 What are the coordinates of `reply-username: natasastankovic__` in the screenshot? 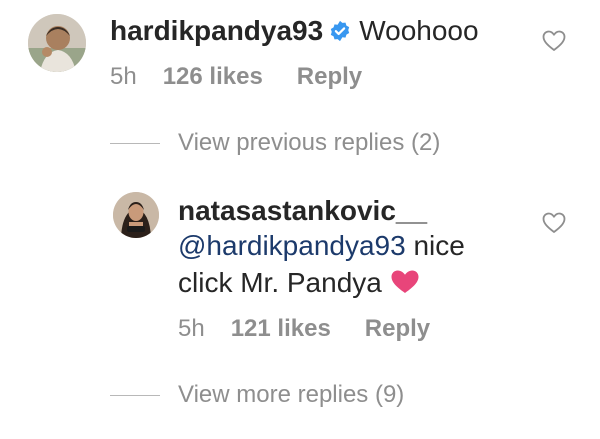 It's located at (302, 210).